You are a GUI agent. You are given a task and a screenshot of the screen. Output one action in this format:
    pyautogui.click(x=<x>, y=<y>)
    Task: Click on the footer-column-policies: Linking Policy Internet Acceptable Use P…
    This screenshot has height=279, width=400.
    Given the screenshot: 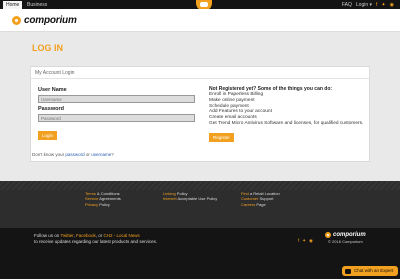 What is the action you would take?
    pyautogui.click(x=190, y=196)
    